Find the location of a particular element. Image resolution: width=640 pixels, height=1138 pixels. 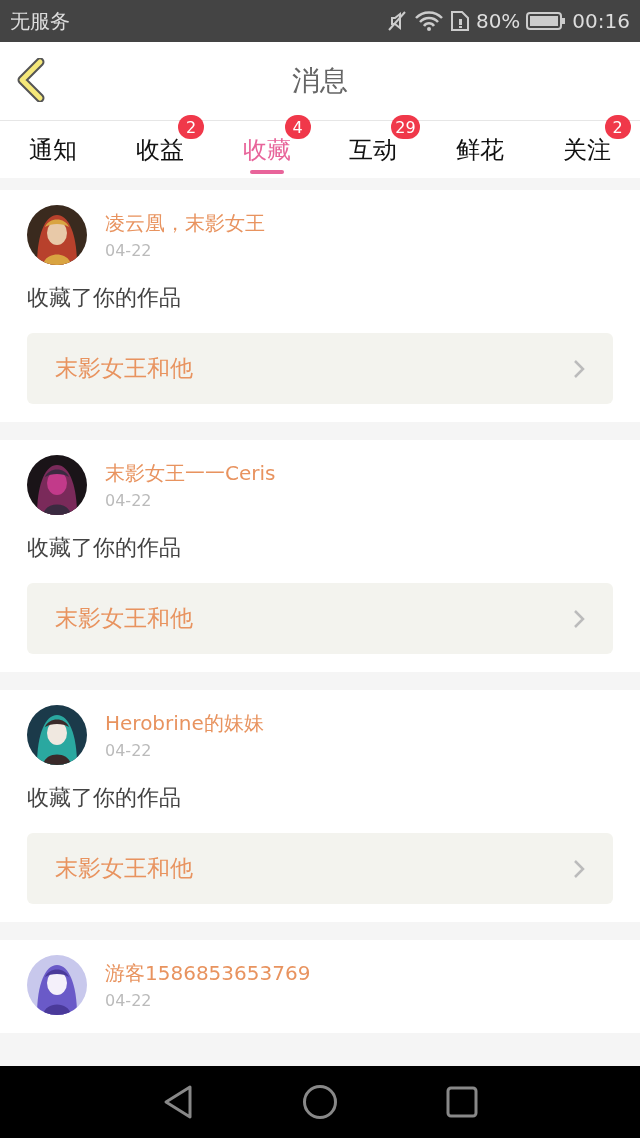

user-name: 末影女王一一Ceris is located at coordinates (190, 473).